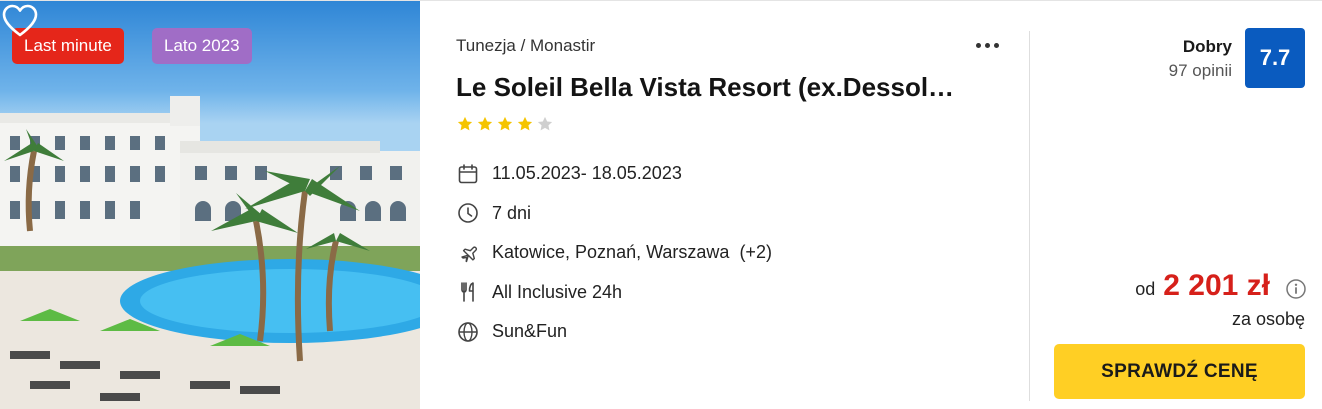 This screenshot has height=409, width=1322. I want to click on star-empty-icon, so click(545, 123).